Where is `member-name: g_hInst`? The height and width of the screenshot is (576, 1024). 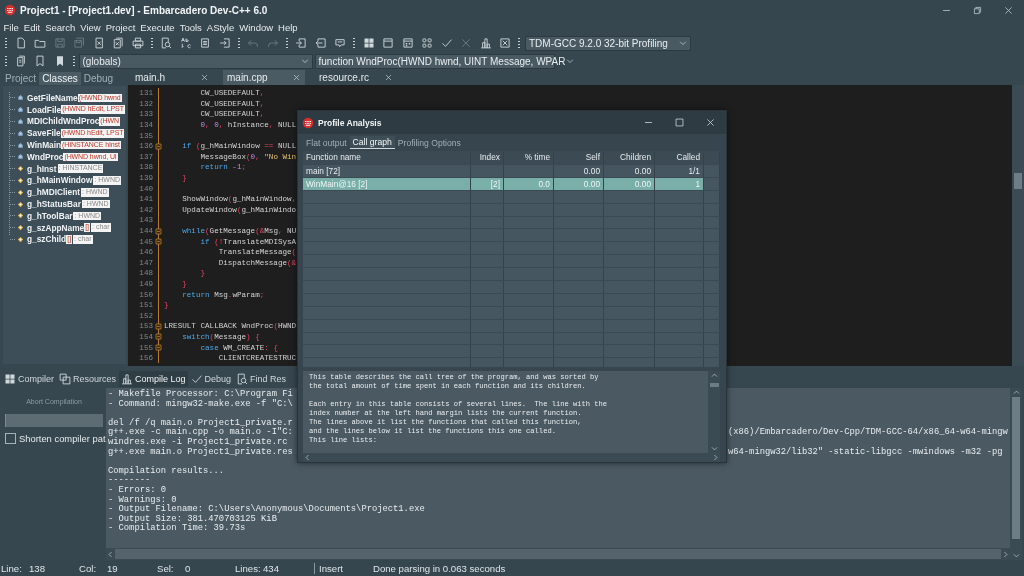
member-name: g_hInst is located at coordinates (42, 168).